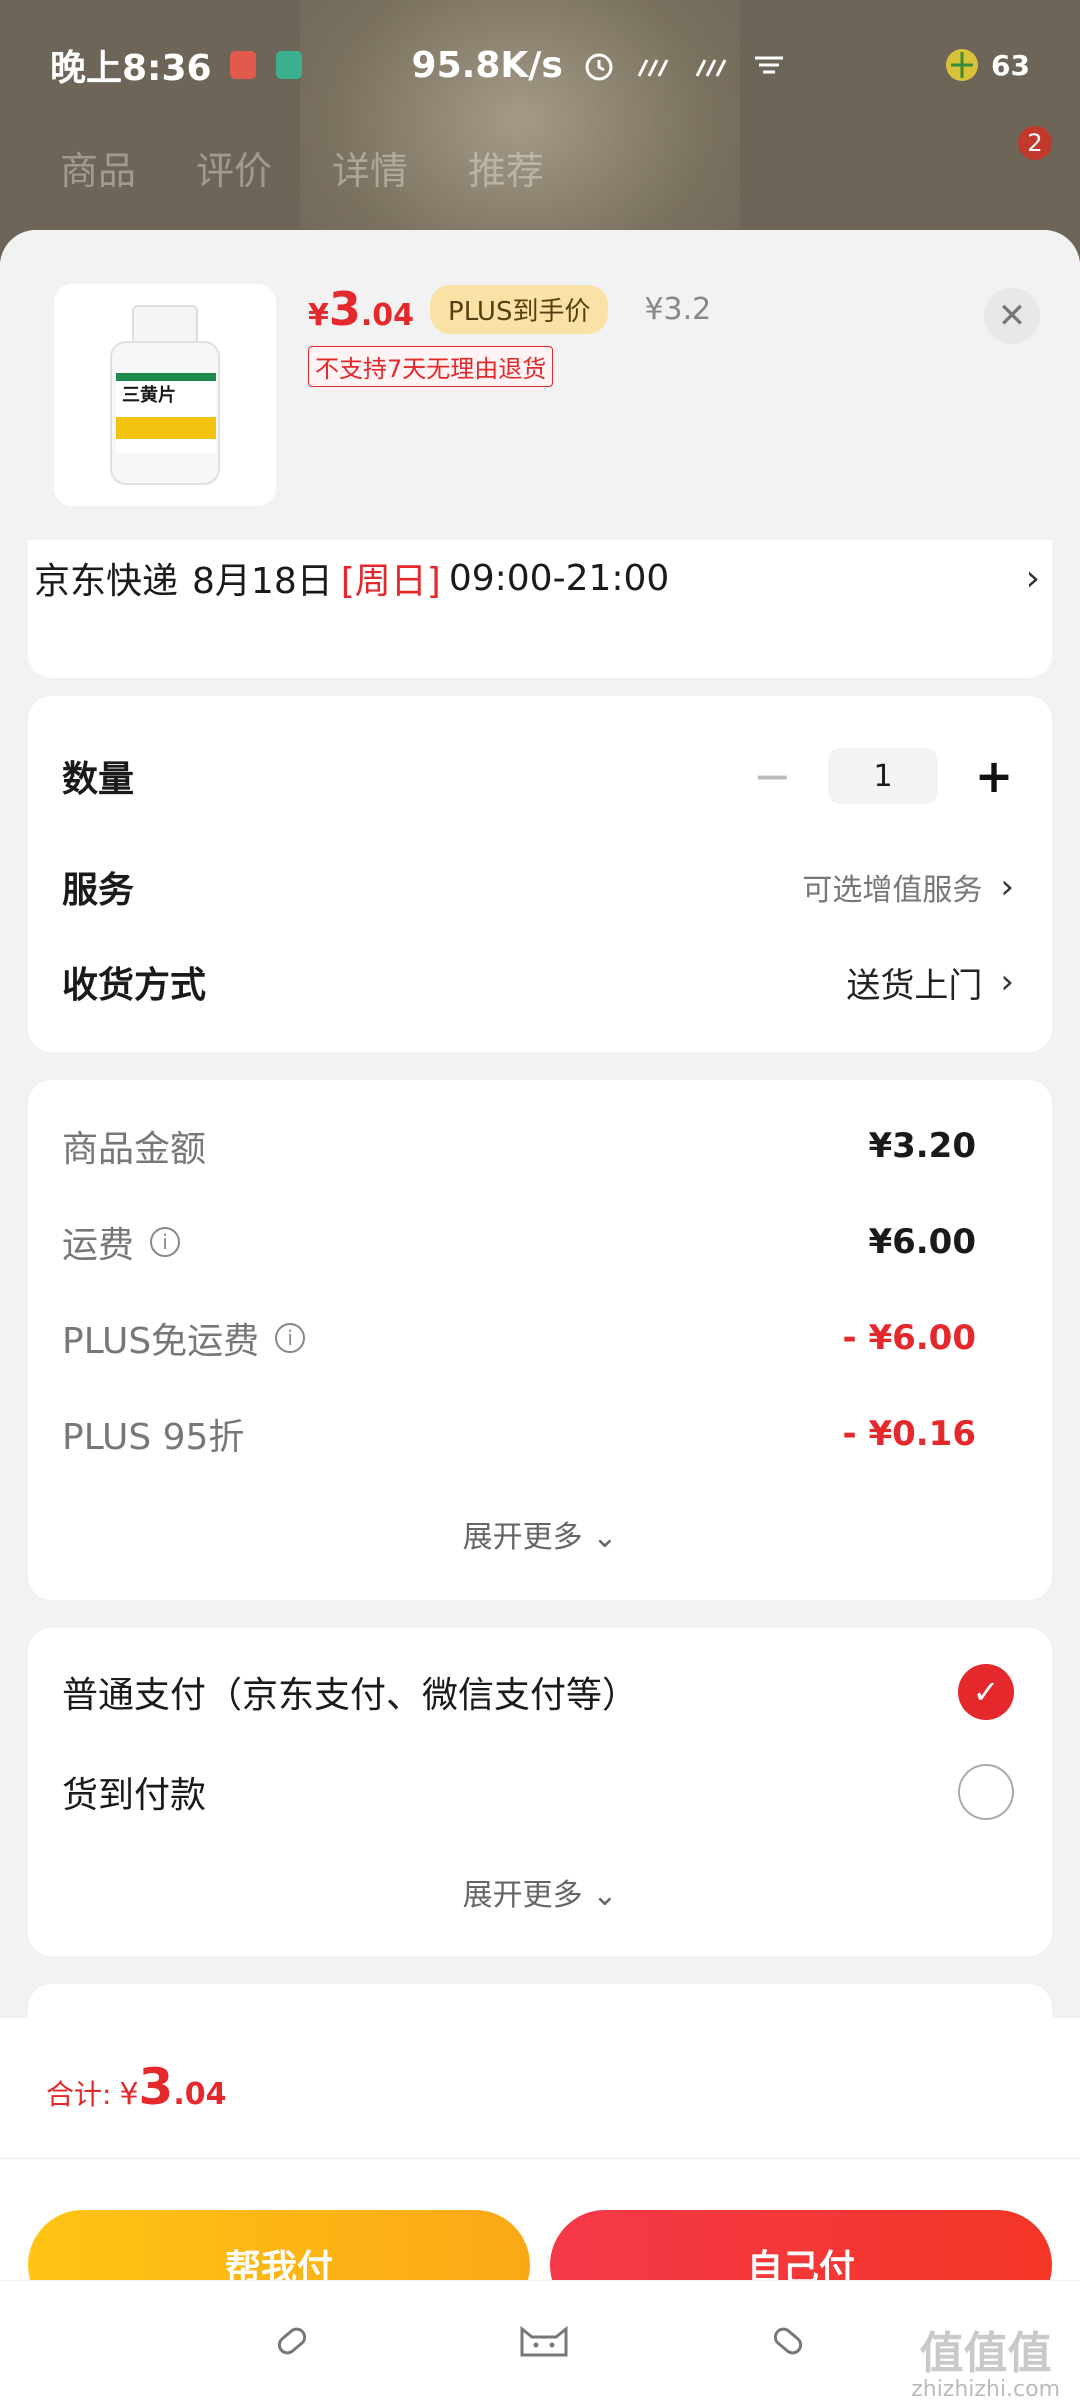  I want to click on battery-icon, so click(962, 65).